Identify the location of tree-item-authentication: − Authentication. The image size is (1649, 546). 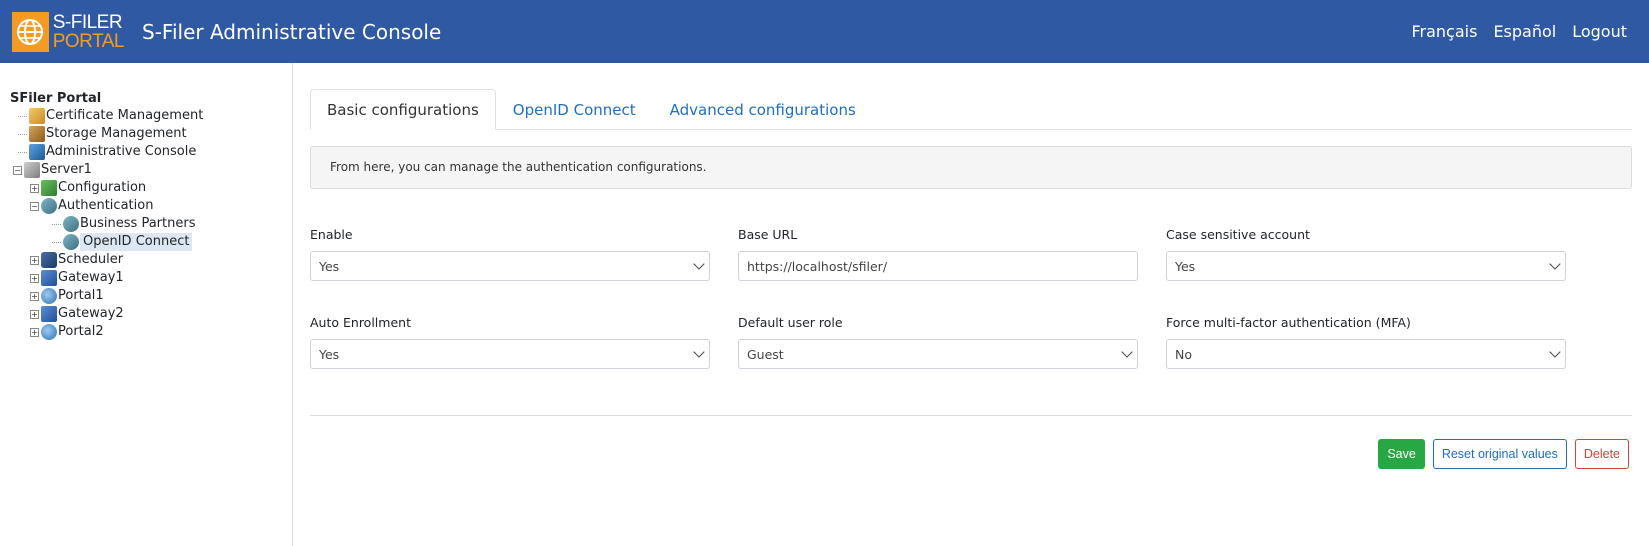
(151, 206).